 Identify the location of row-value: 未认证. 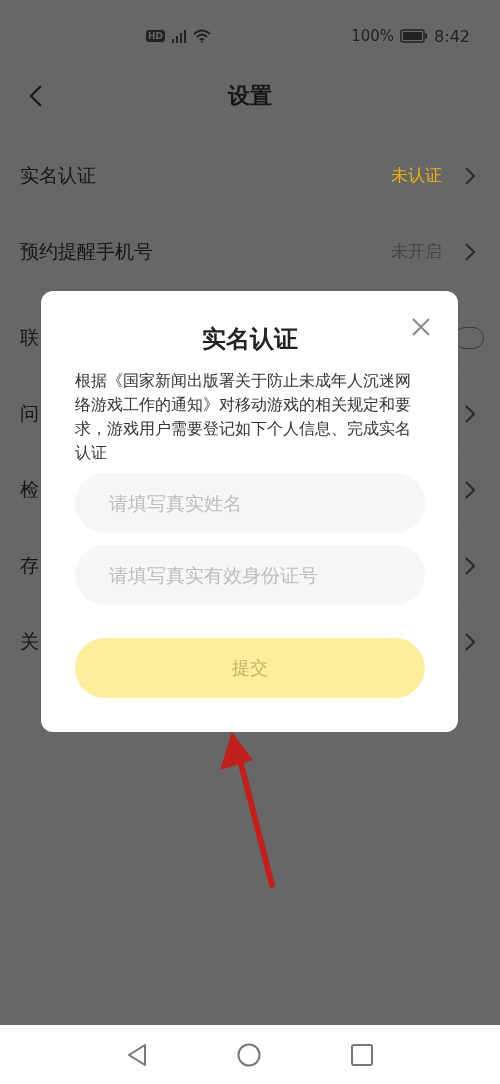
(416, 175).